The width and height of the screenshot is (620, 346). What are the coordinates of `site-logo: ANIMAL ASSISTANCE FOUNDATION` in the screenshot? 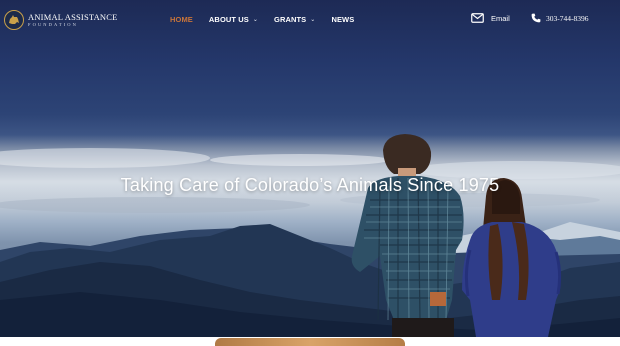 It's located at (61, 20).